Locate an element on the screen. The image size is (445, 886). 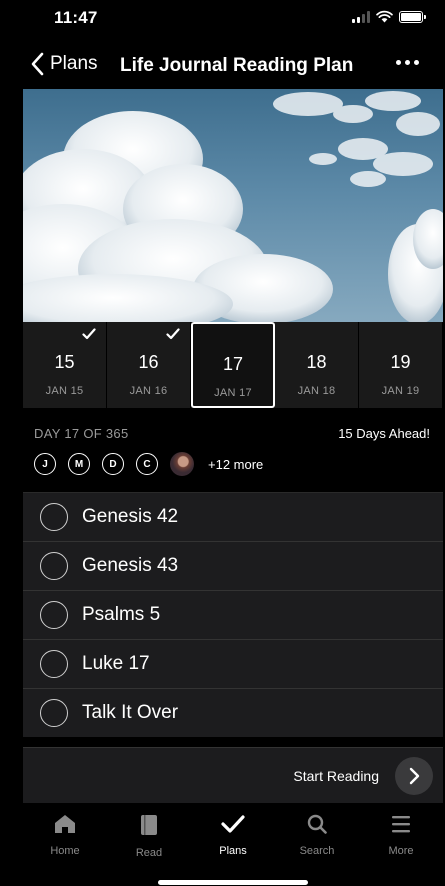
reading-label: Genesis 43 is located at coordinates (130, 565).